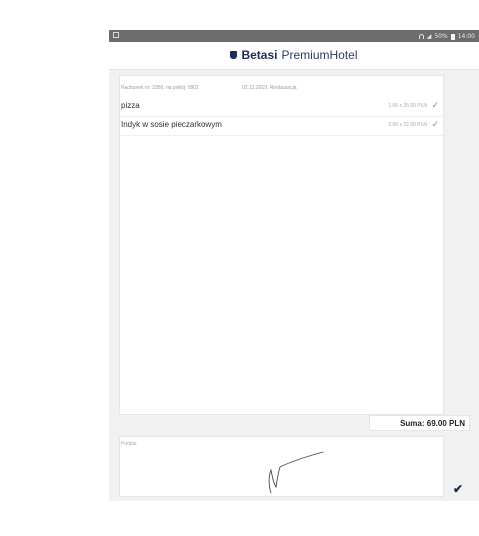  What do you see at coordinates (458, 489) in the screenshot?
I see `confirm-check-icon: ✔` at bounding box center [458, 489].